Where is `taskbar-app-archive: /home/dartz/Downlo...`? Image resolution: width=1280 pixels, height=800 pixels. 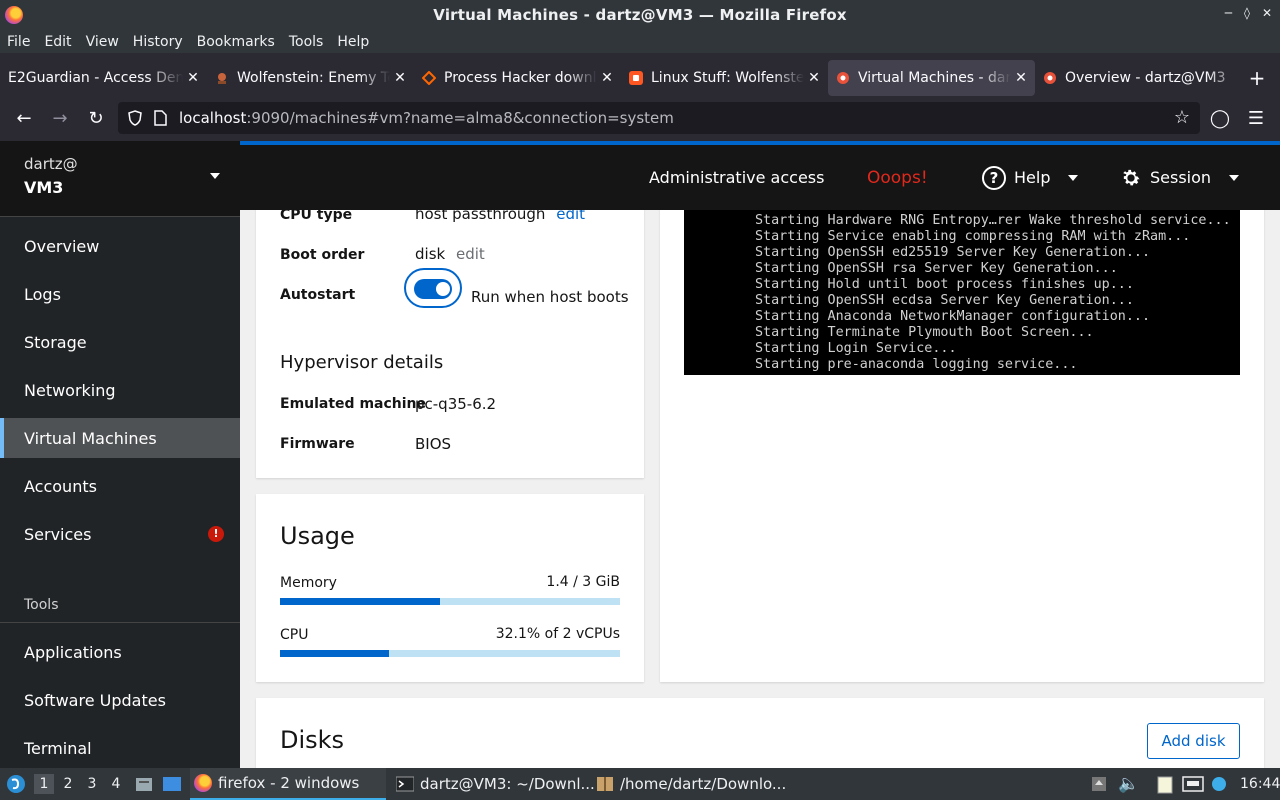
taskbar-app-archive: /home/dartz/Downlo... is located at coordinates (691, 784).